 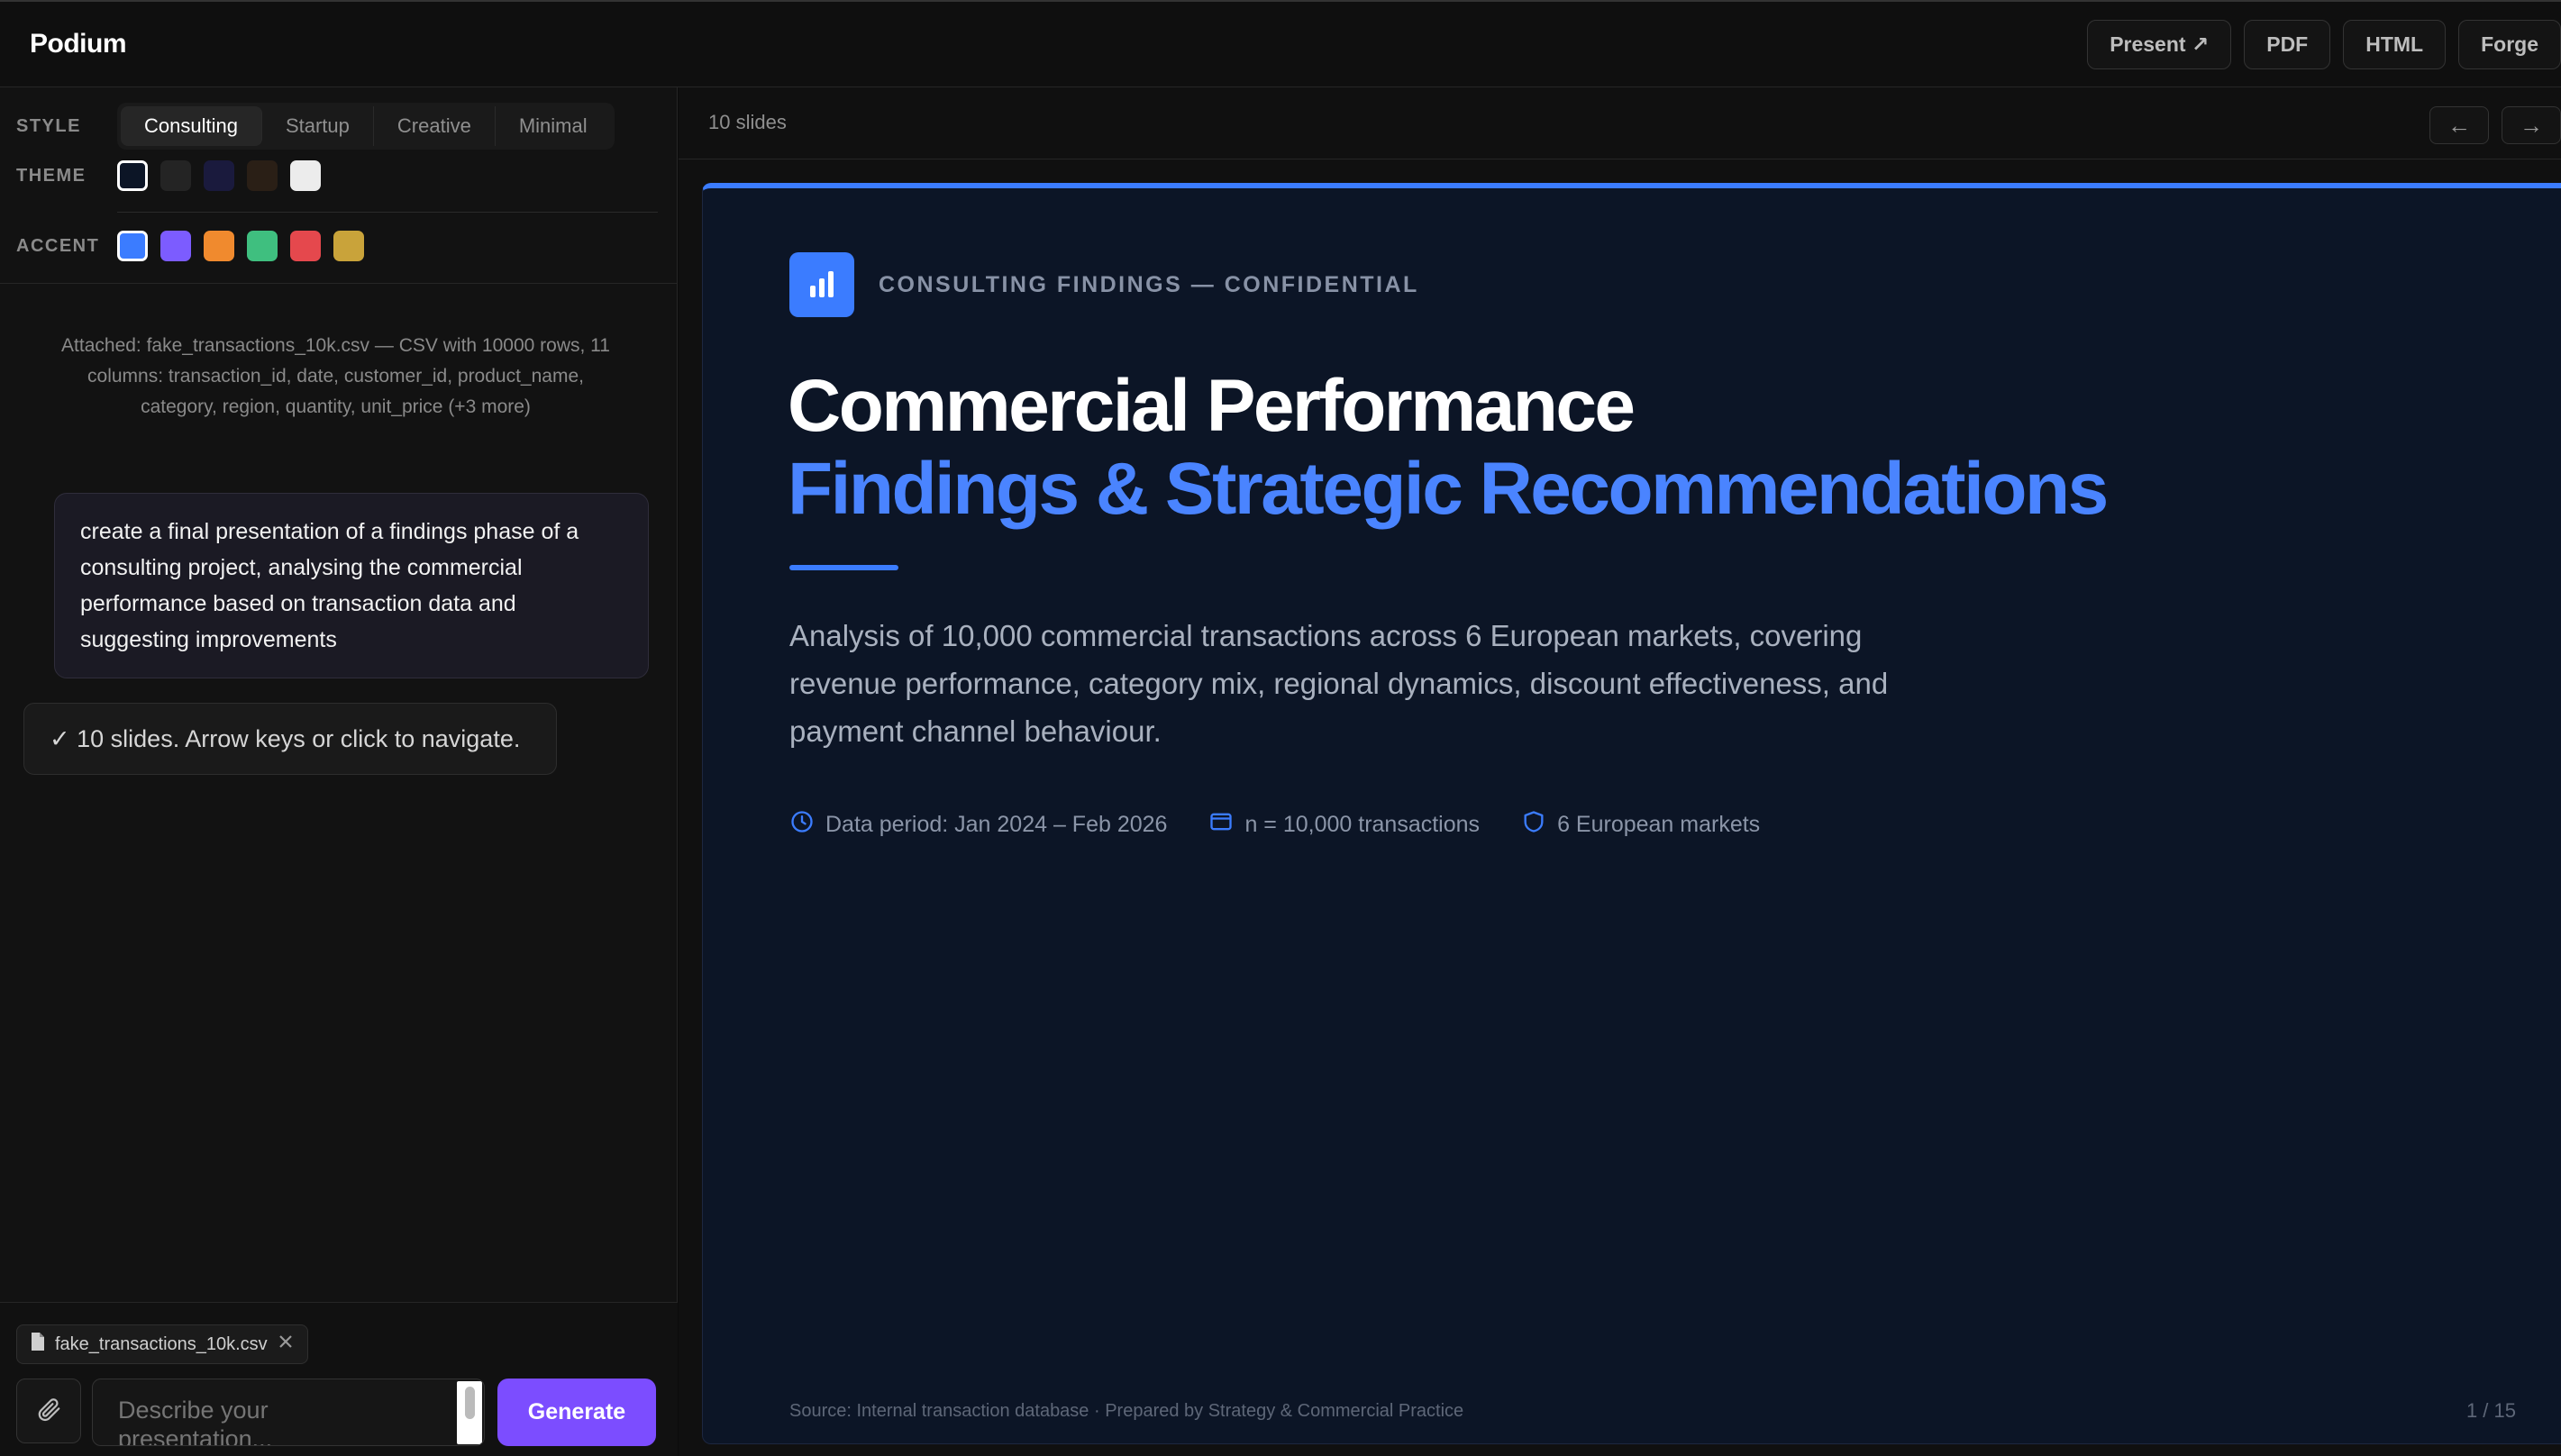 I want to click on meta-text: Data period: Jan 2024 – Feb 2026, so click(x=996, y=825).